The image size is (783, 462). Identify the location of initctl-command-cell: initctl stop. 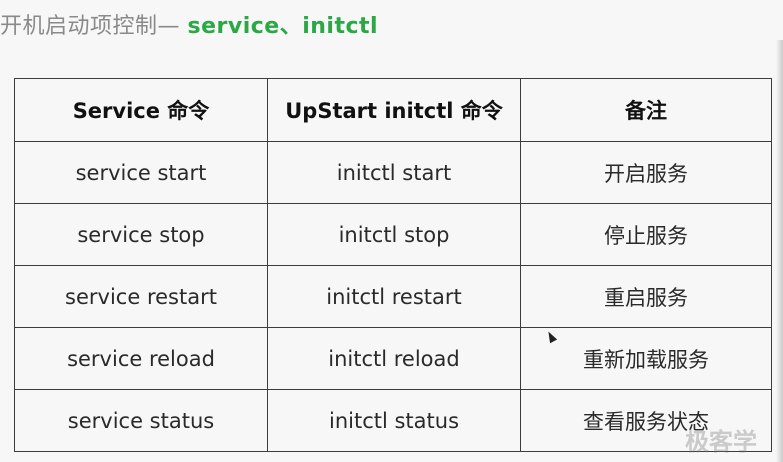
(394, 234).